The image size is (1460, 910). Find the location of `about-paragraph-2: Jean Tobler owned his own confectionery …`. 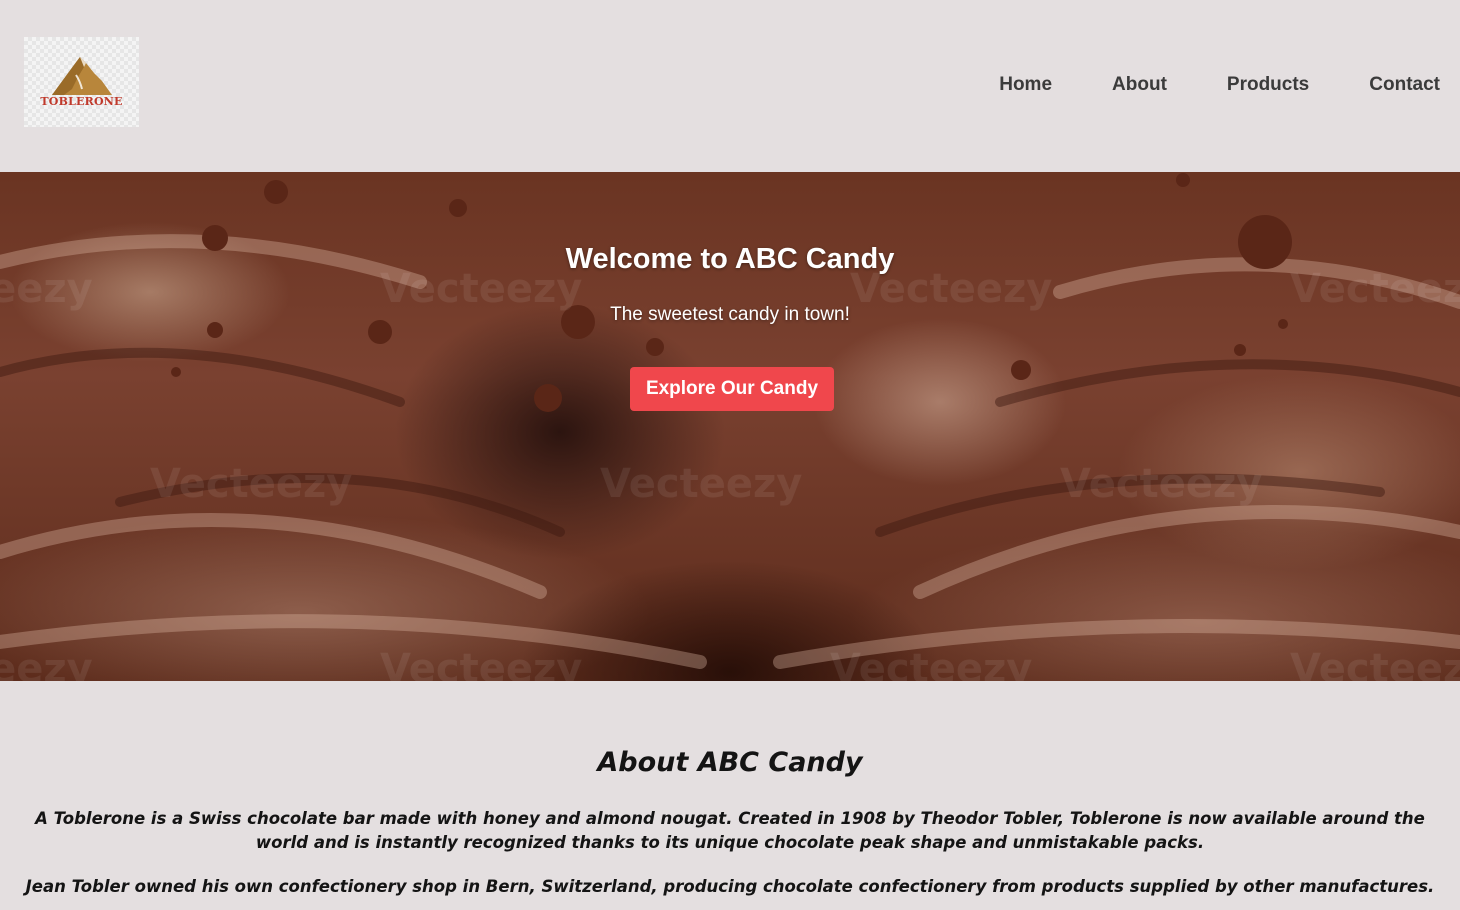

about-paragraph-2: Jean Tobler owned his own confectionery … is located at coordinates (730, 886).